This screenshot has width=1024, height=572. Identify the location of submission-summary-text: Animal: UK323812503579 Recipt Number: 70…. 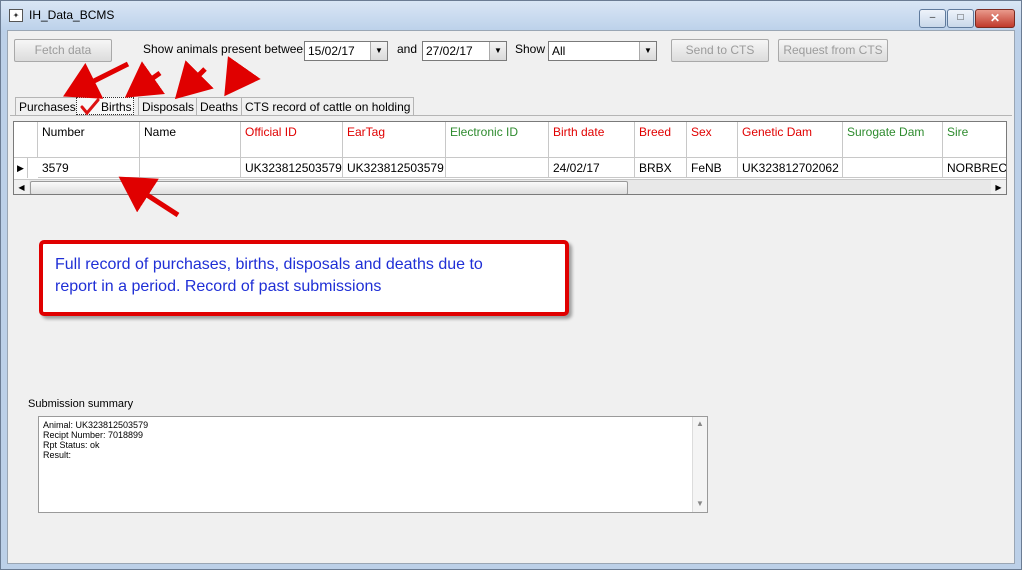
(373, 464).